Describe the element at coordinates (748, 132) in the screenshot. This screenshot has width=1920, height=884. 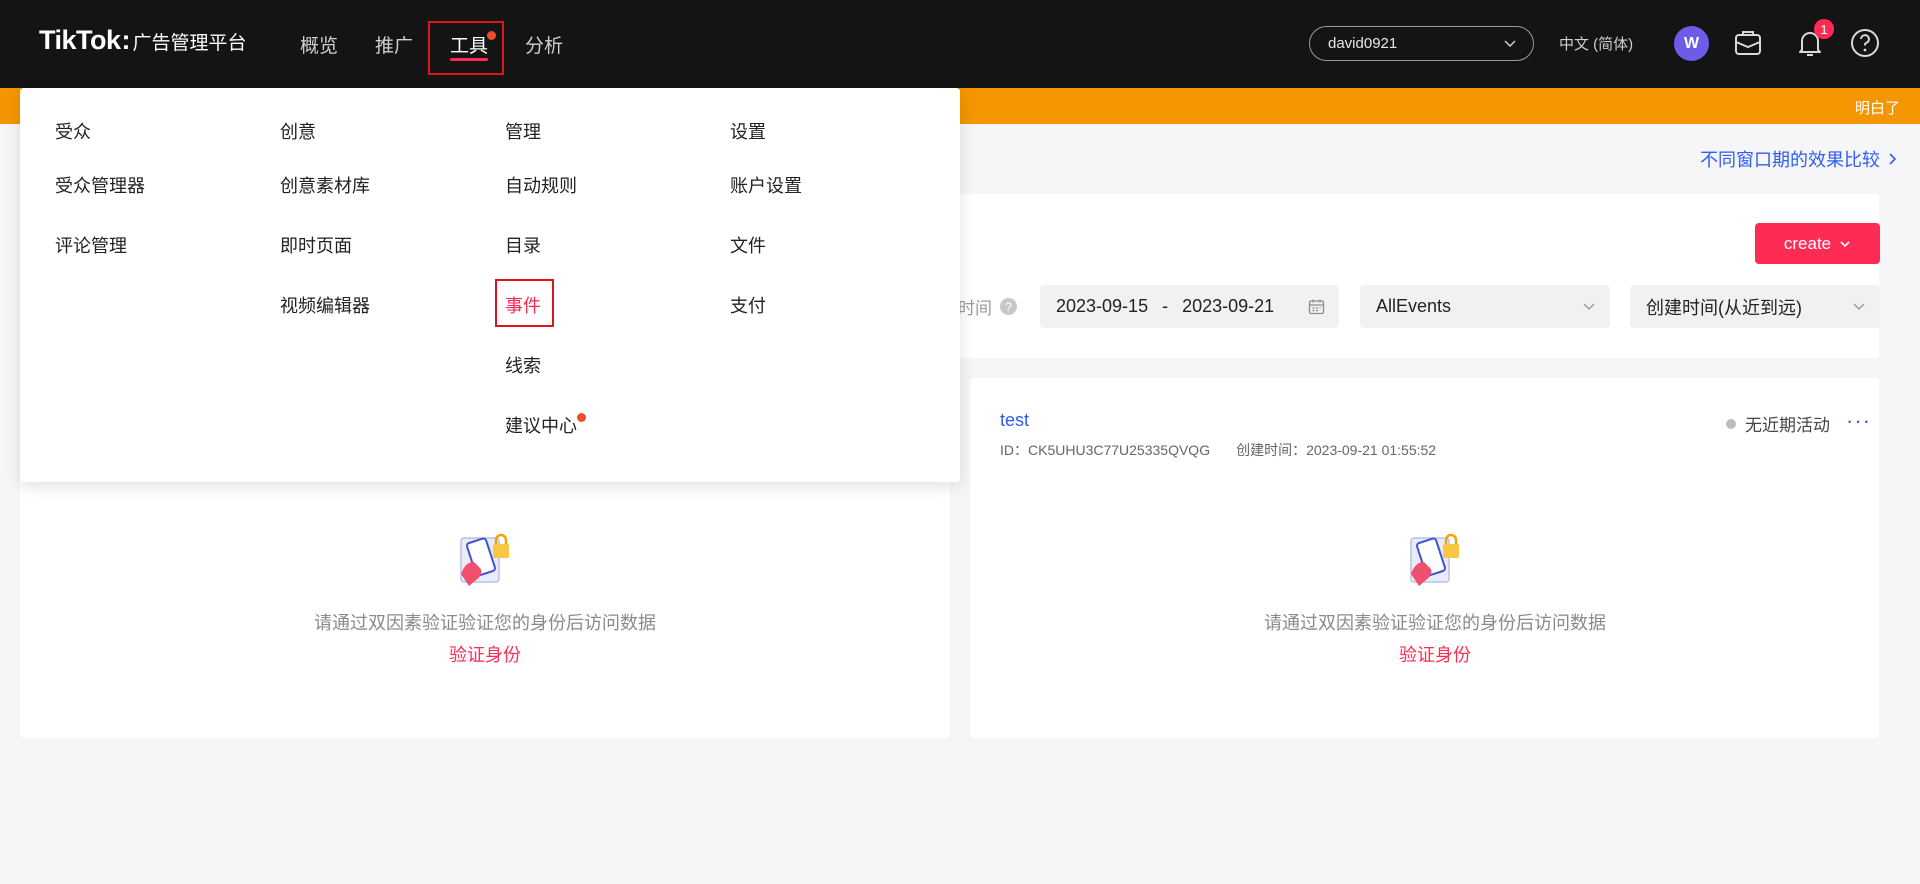
I see `menu-heading-settings: 设置` at that location.